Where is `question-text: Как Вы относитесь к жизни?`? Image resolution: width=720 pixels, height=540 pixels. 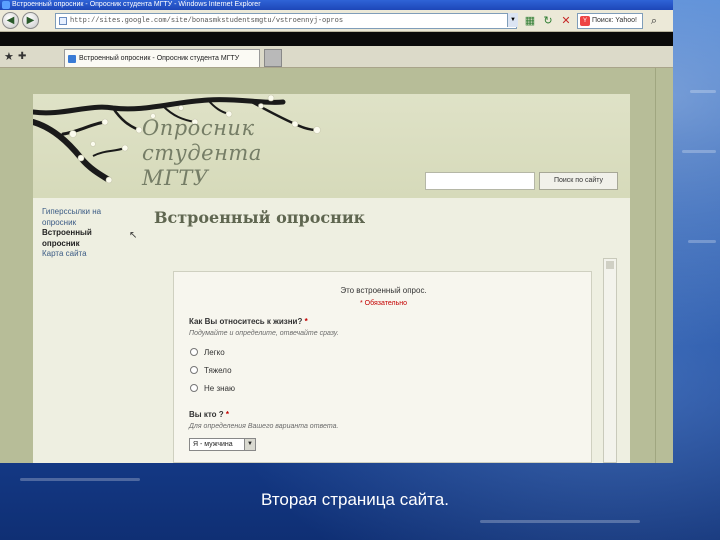 question-text: Как Вы относитесь к жизни? is located at coordinates (247, 321).